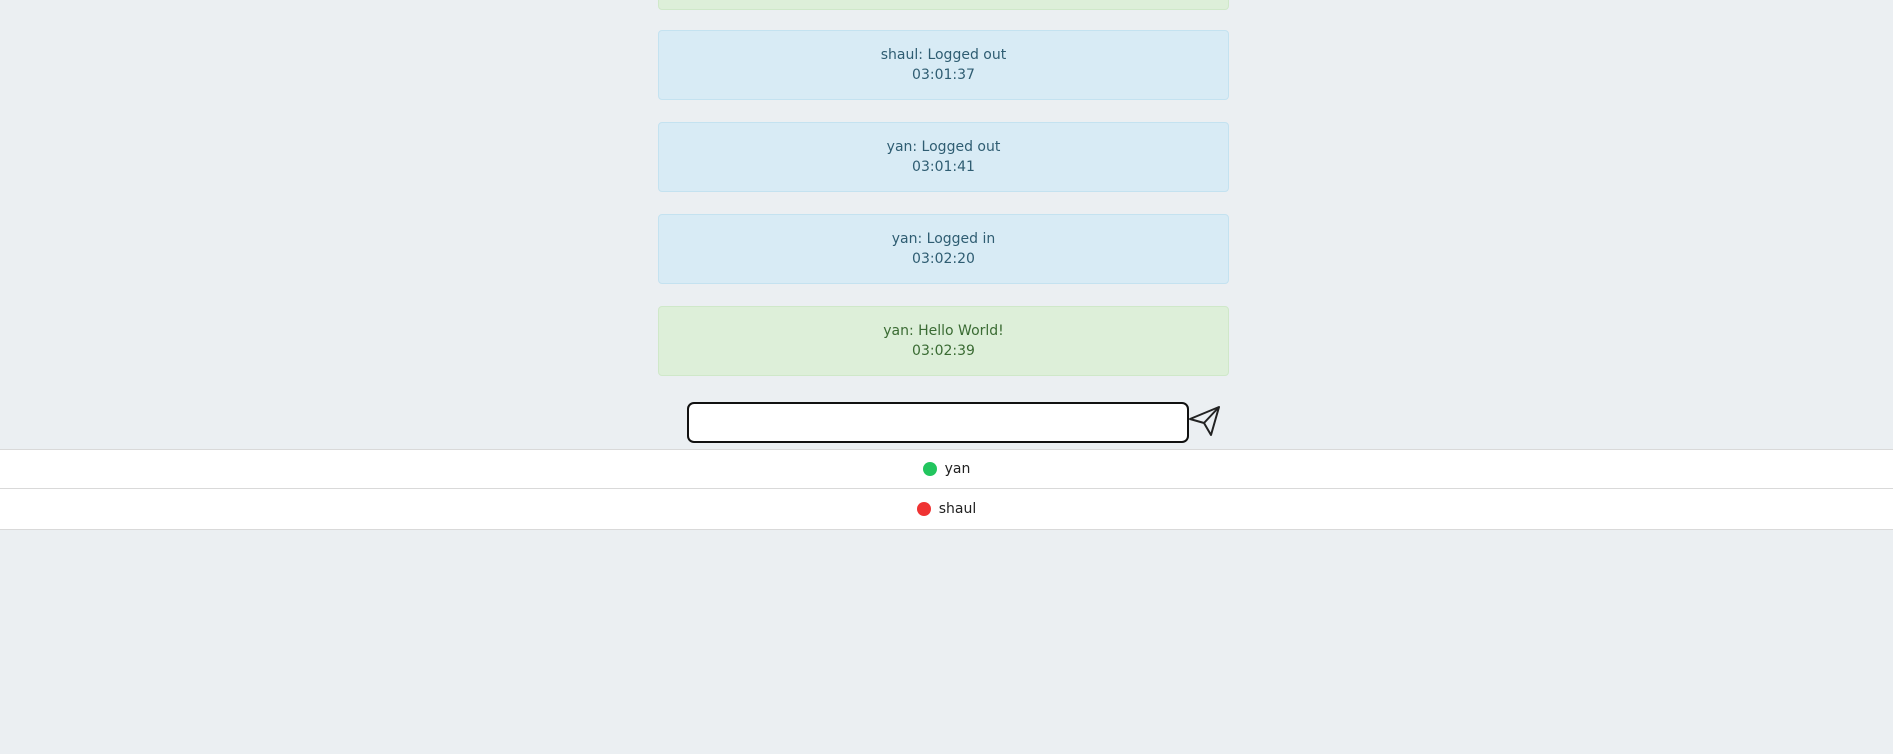 This screenshot has width=1893, height=754. I want to click on user-name: yan, so click(957, 469).